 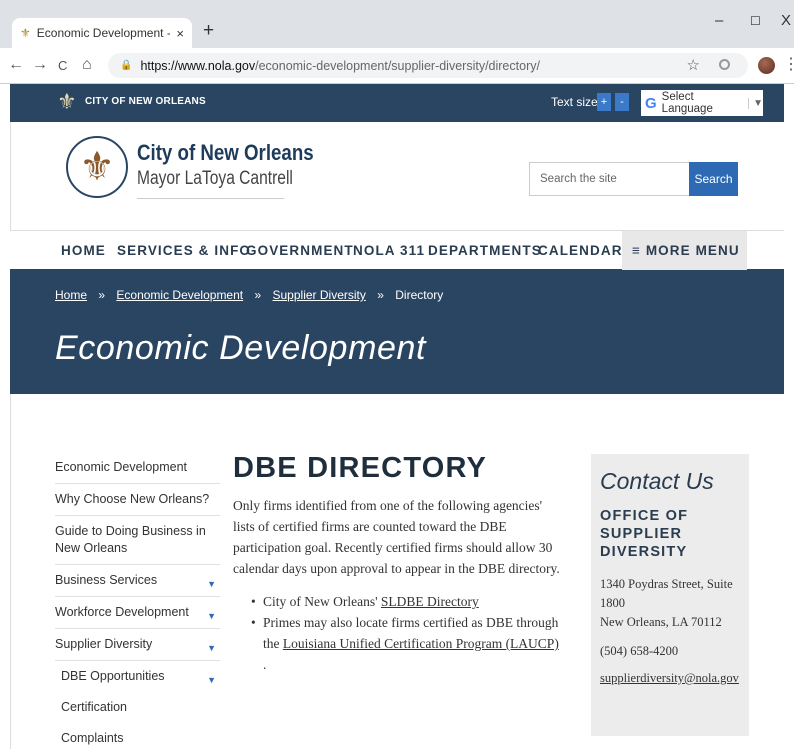 What do you see at coordinates (719, 20) in the screenshot?
I see `minimize-button: –` at bounding box center [719, 20].